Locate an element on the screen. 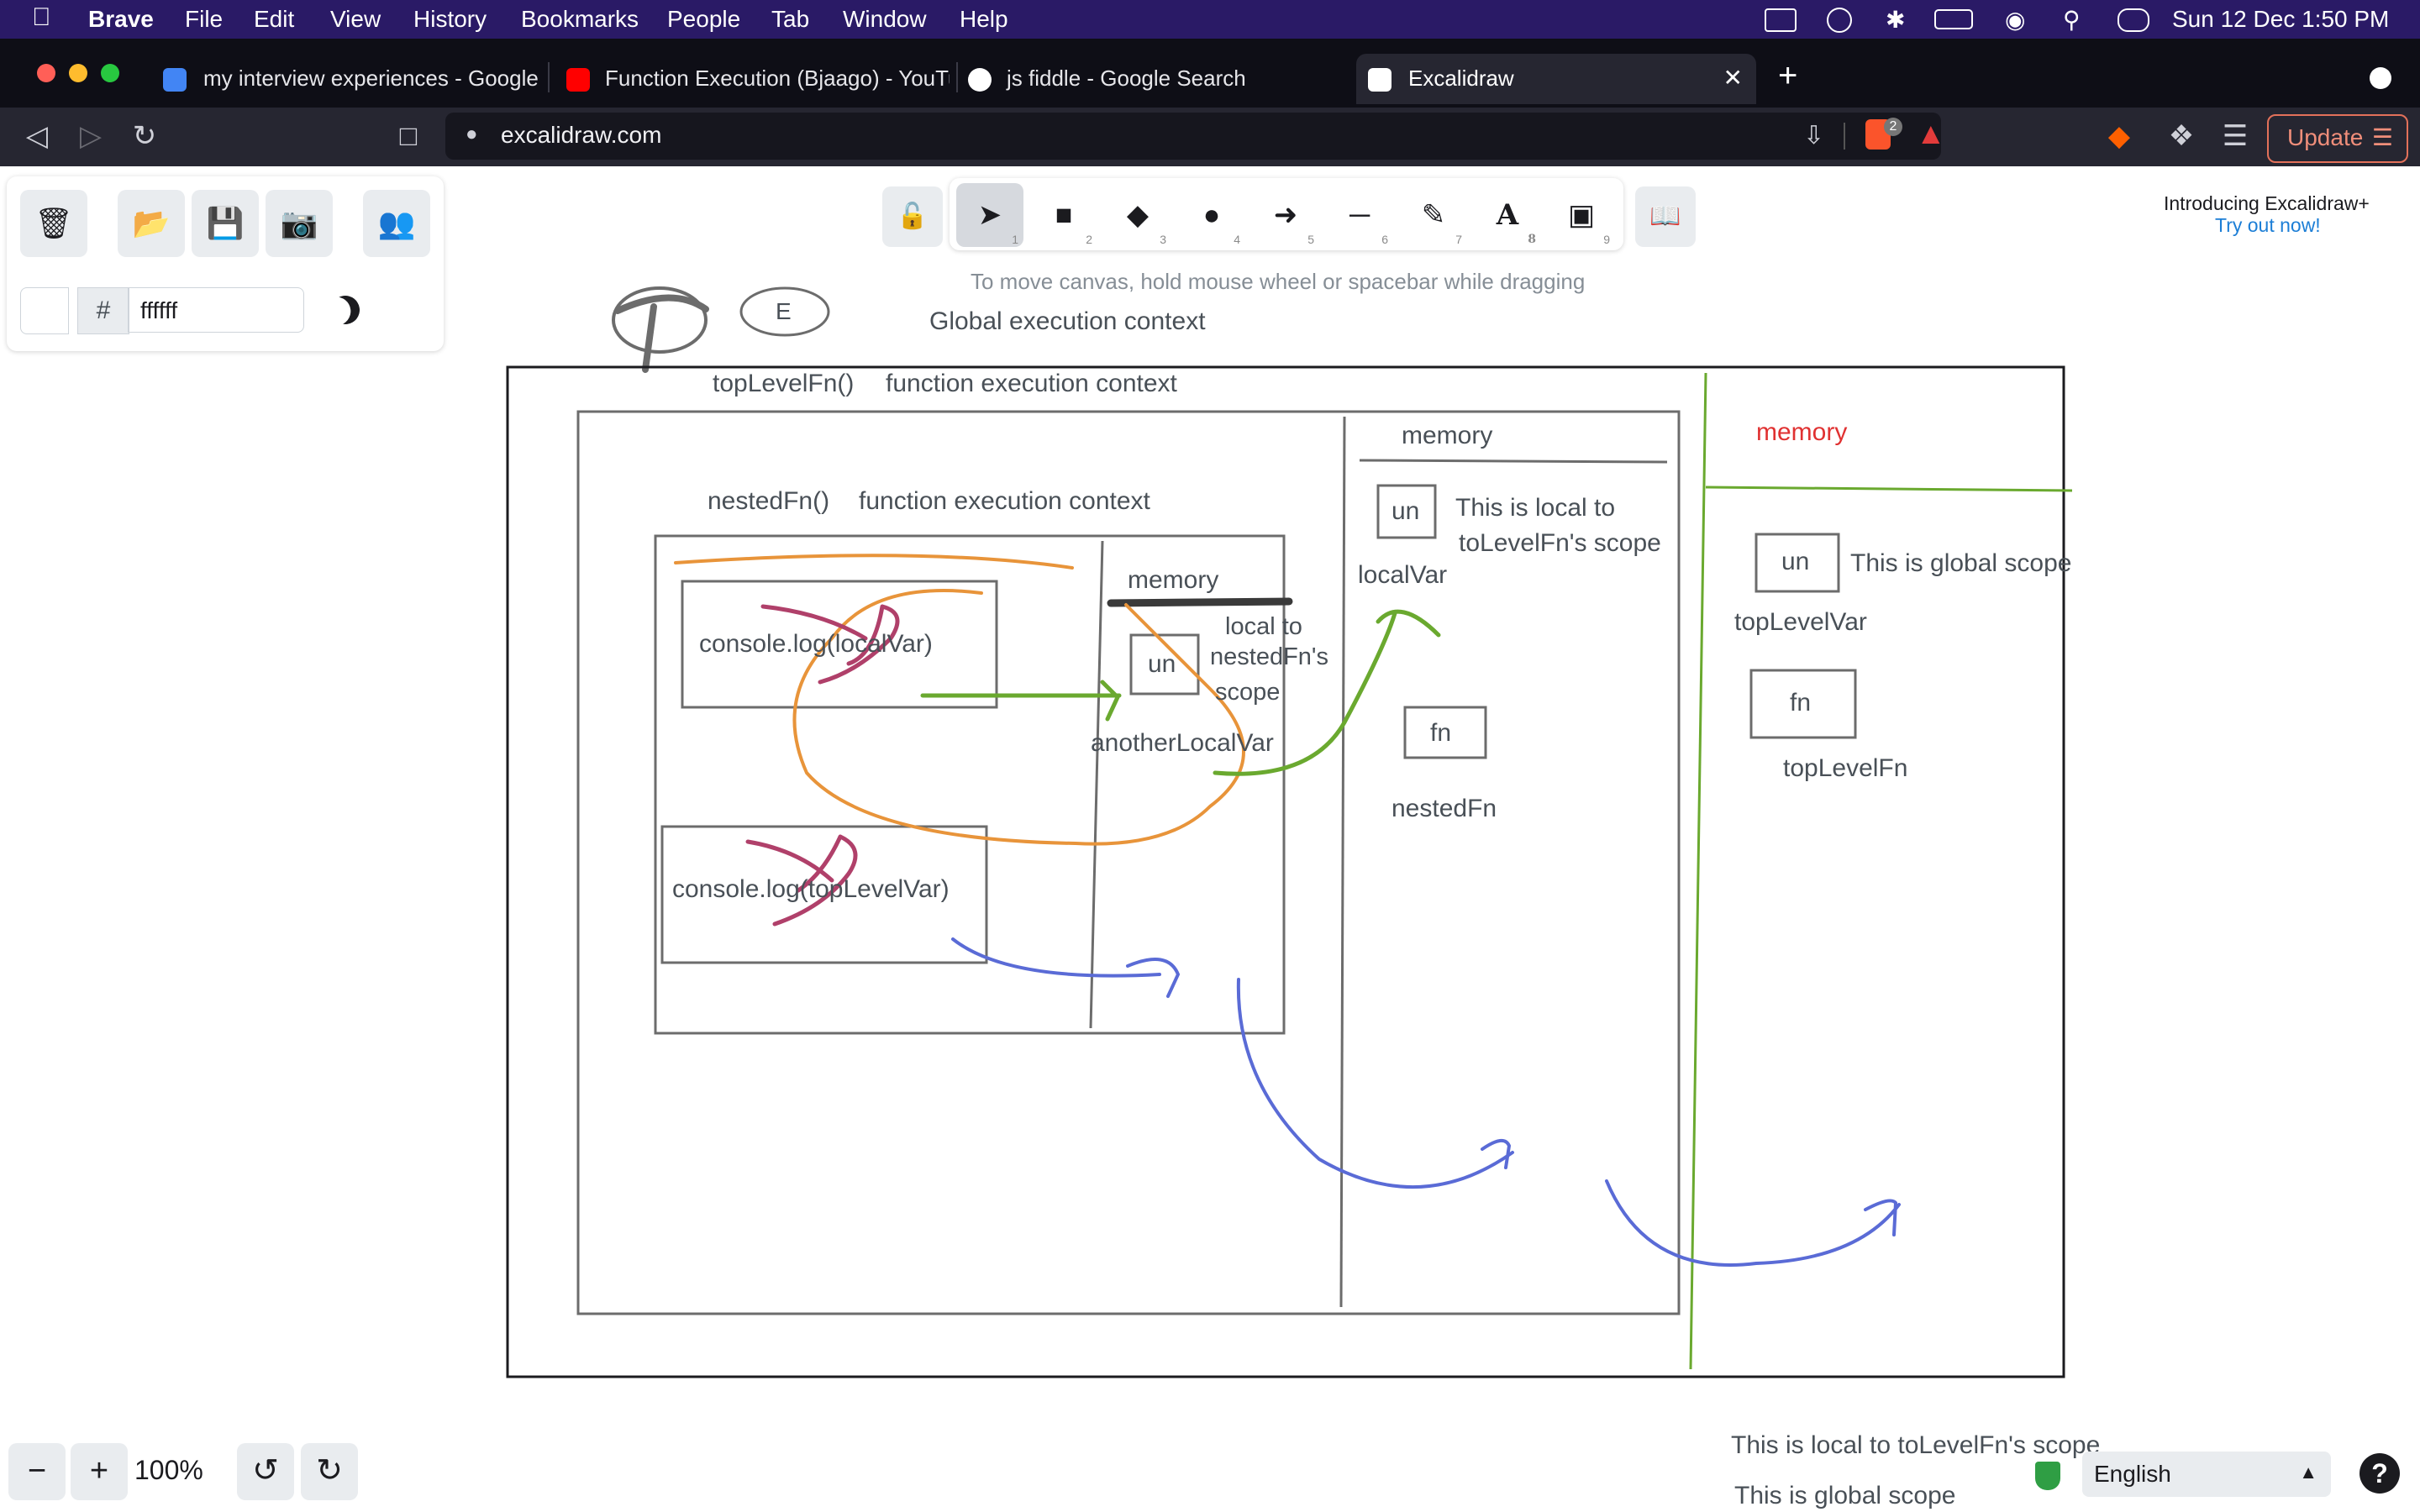 The width and height of the screenshot is (2420, 1512). undo-icon: ↺ is located at coordinates (265, 1470).